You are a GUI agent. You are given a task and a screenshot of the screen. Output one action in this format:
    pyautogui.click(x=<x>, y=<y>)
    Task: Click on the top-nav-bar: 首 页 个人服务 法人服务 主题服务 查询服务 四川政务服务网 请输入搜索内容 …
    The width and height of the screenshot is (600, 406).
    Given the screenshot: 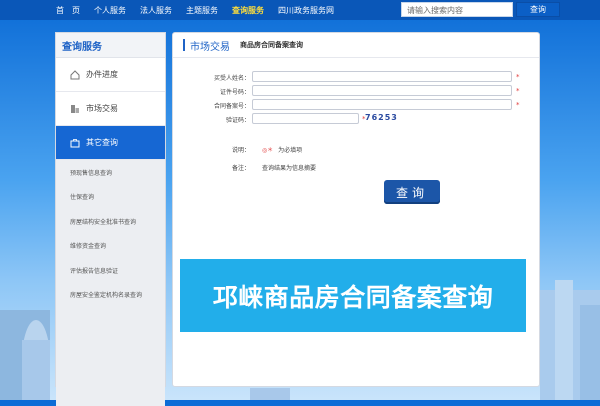 What is the action you would take?
    pyautogui.click(x=300, y=10)
    